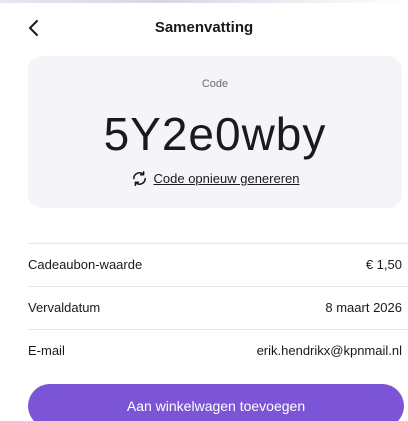 The image size is (408, 421). I want to click on add-to-cart-button: Aan winkelwagen toevoegen, so click(216, 402).